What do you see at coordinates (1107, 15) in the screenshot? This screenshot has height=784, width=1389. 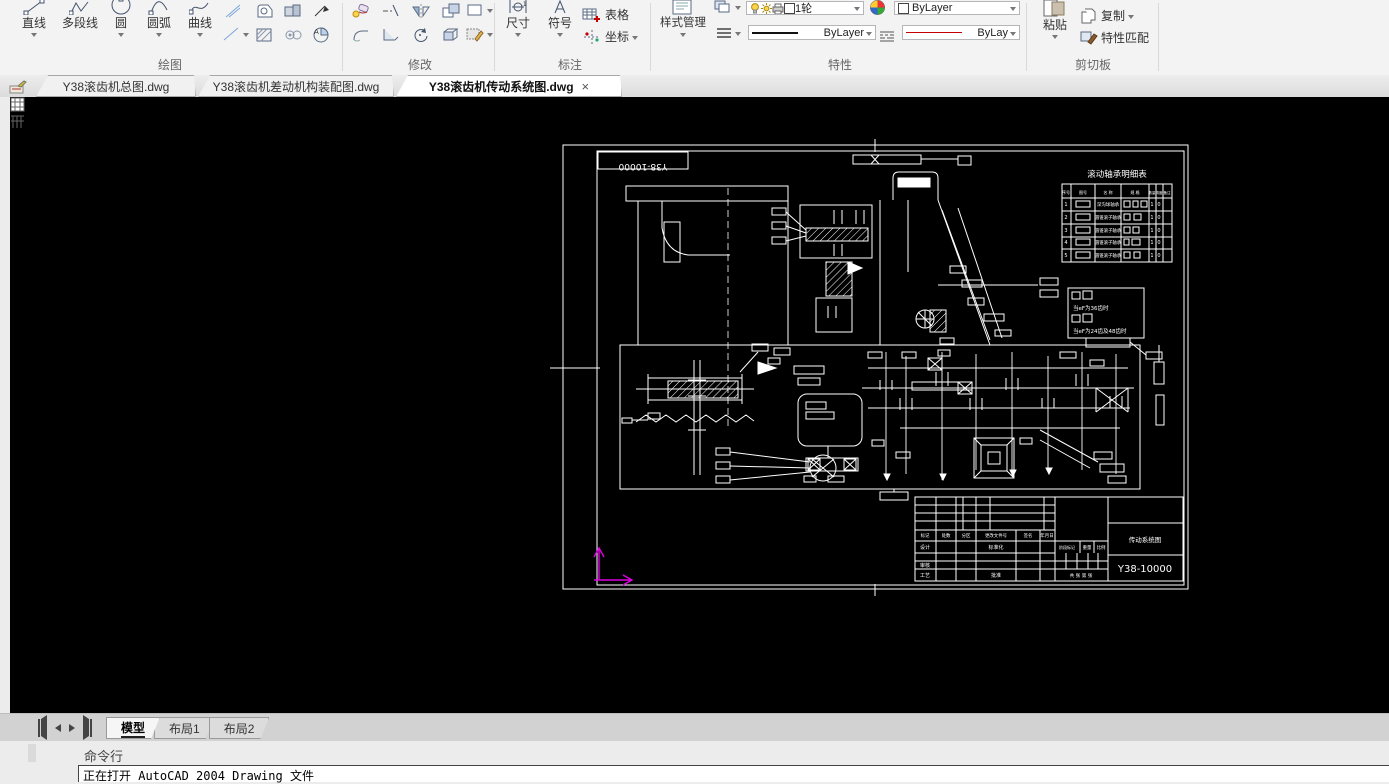 I see `copy-button: 复制` at bounding box center [1107, 15].